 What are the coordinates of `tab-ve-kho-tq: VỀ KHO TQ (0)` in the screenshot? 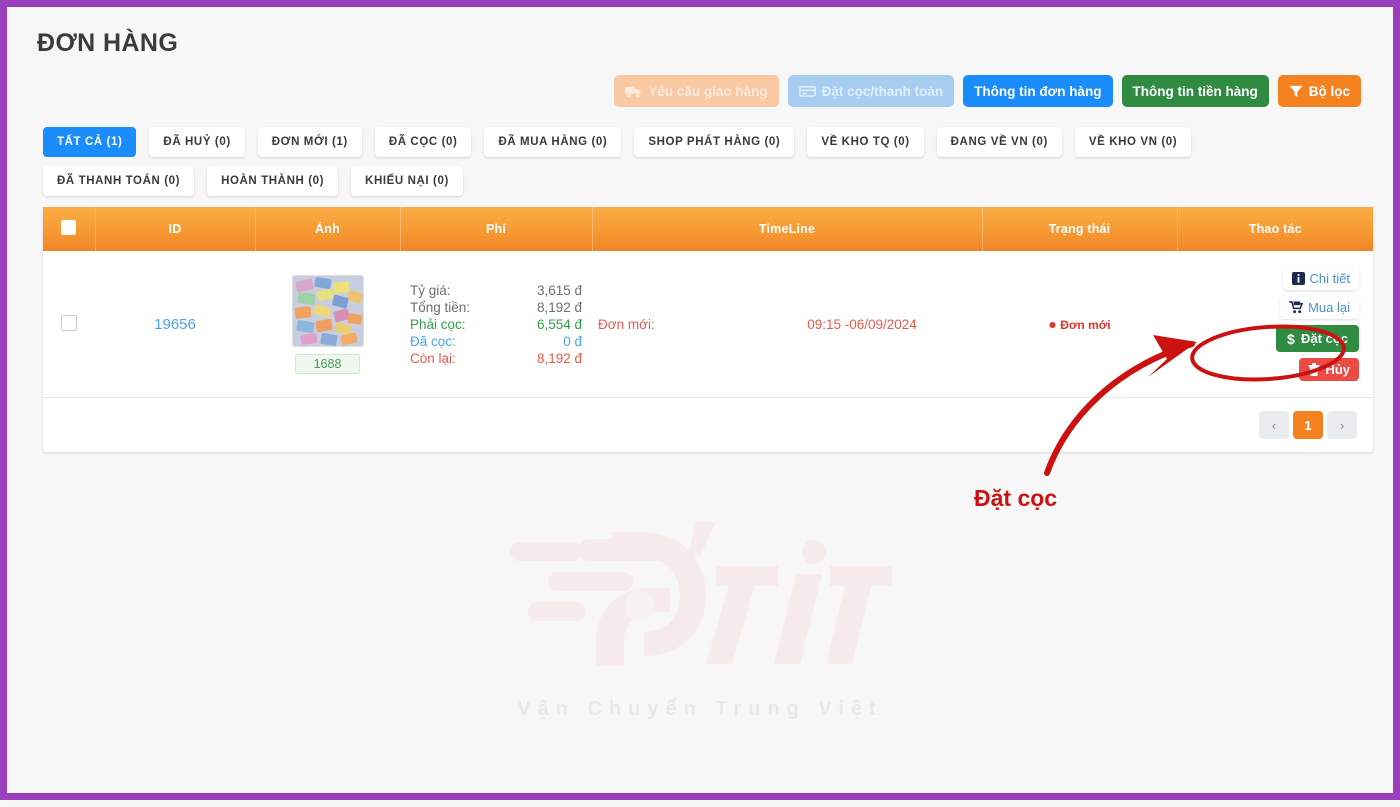 It's located at (865, 142).